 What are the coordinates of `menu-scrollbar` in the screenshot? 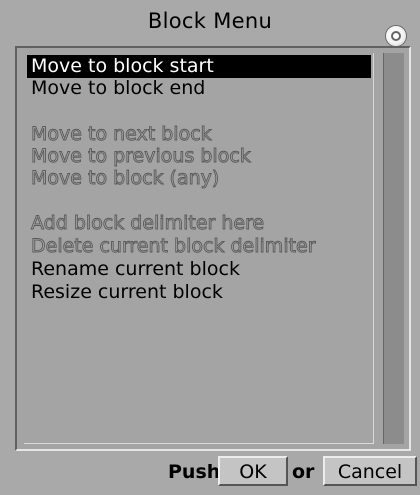 It's located at (393, 248).